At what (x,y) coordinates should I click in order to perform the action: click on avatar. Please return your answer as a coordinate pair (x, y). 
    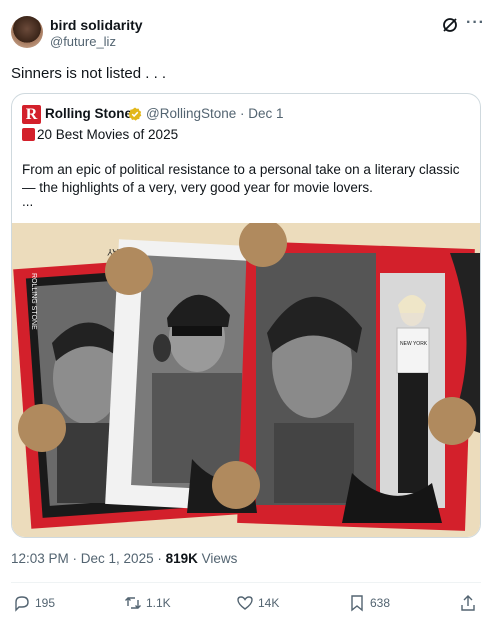
    Looking at the image, I should click on (27, 32).